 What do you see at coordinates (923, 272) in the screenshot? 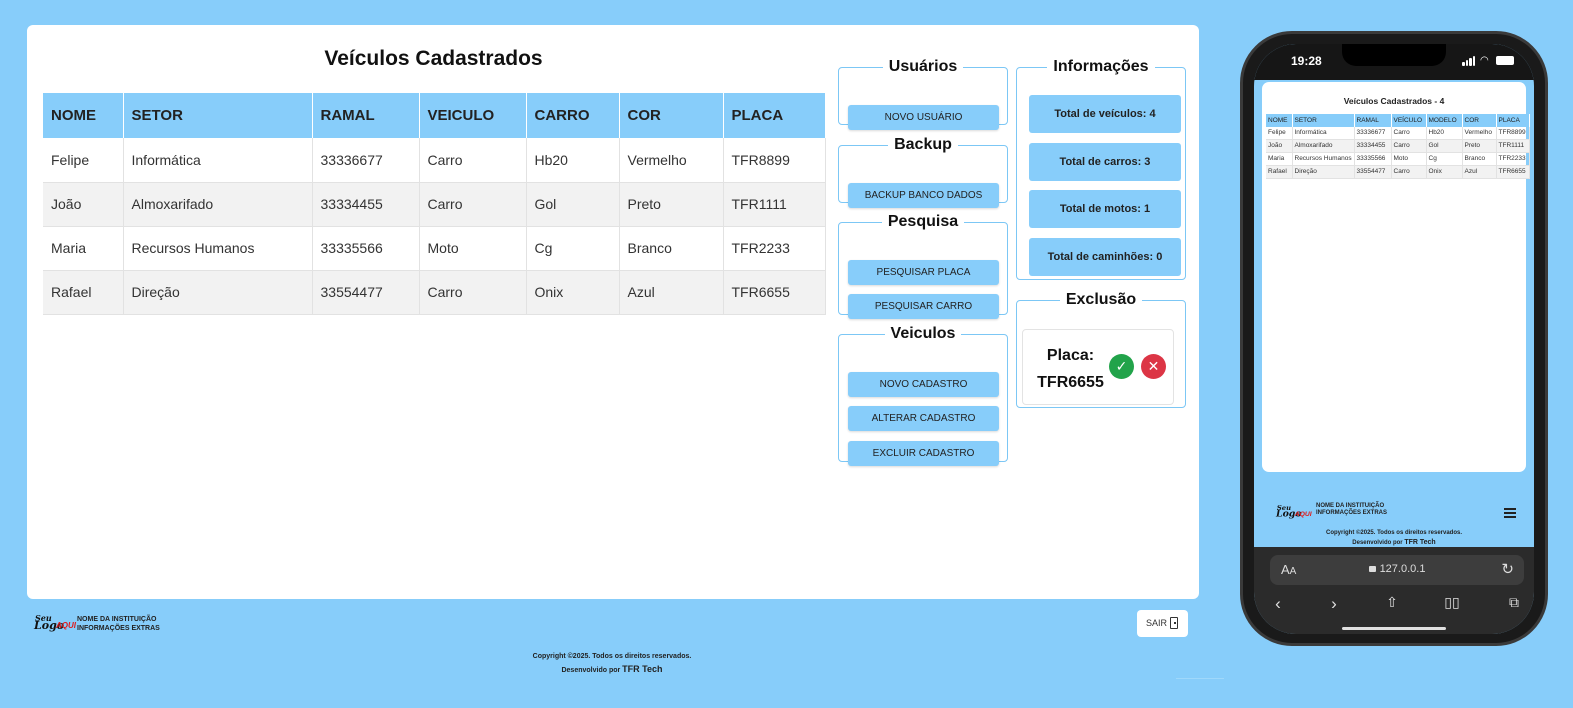
I see `search-plate-button: PESQUISAR PLACA` at bounding box center [923, 272].